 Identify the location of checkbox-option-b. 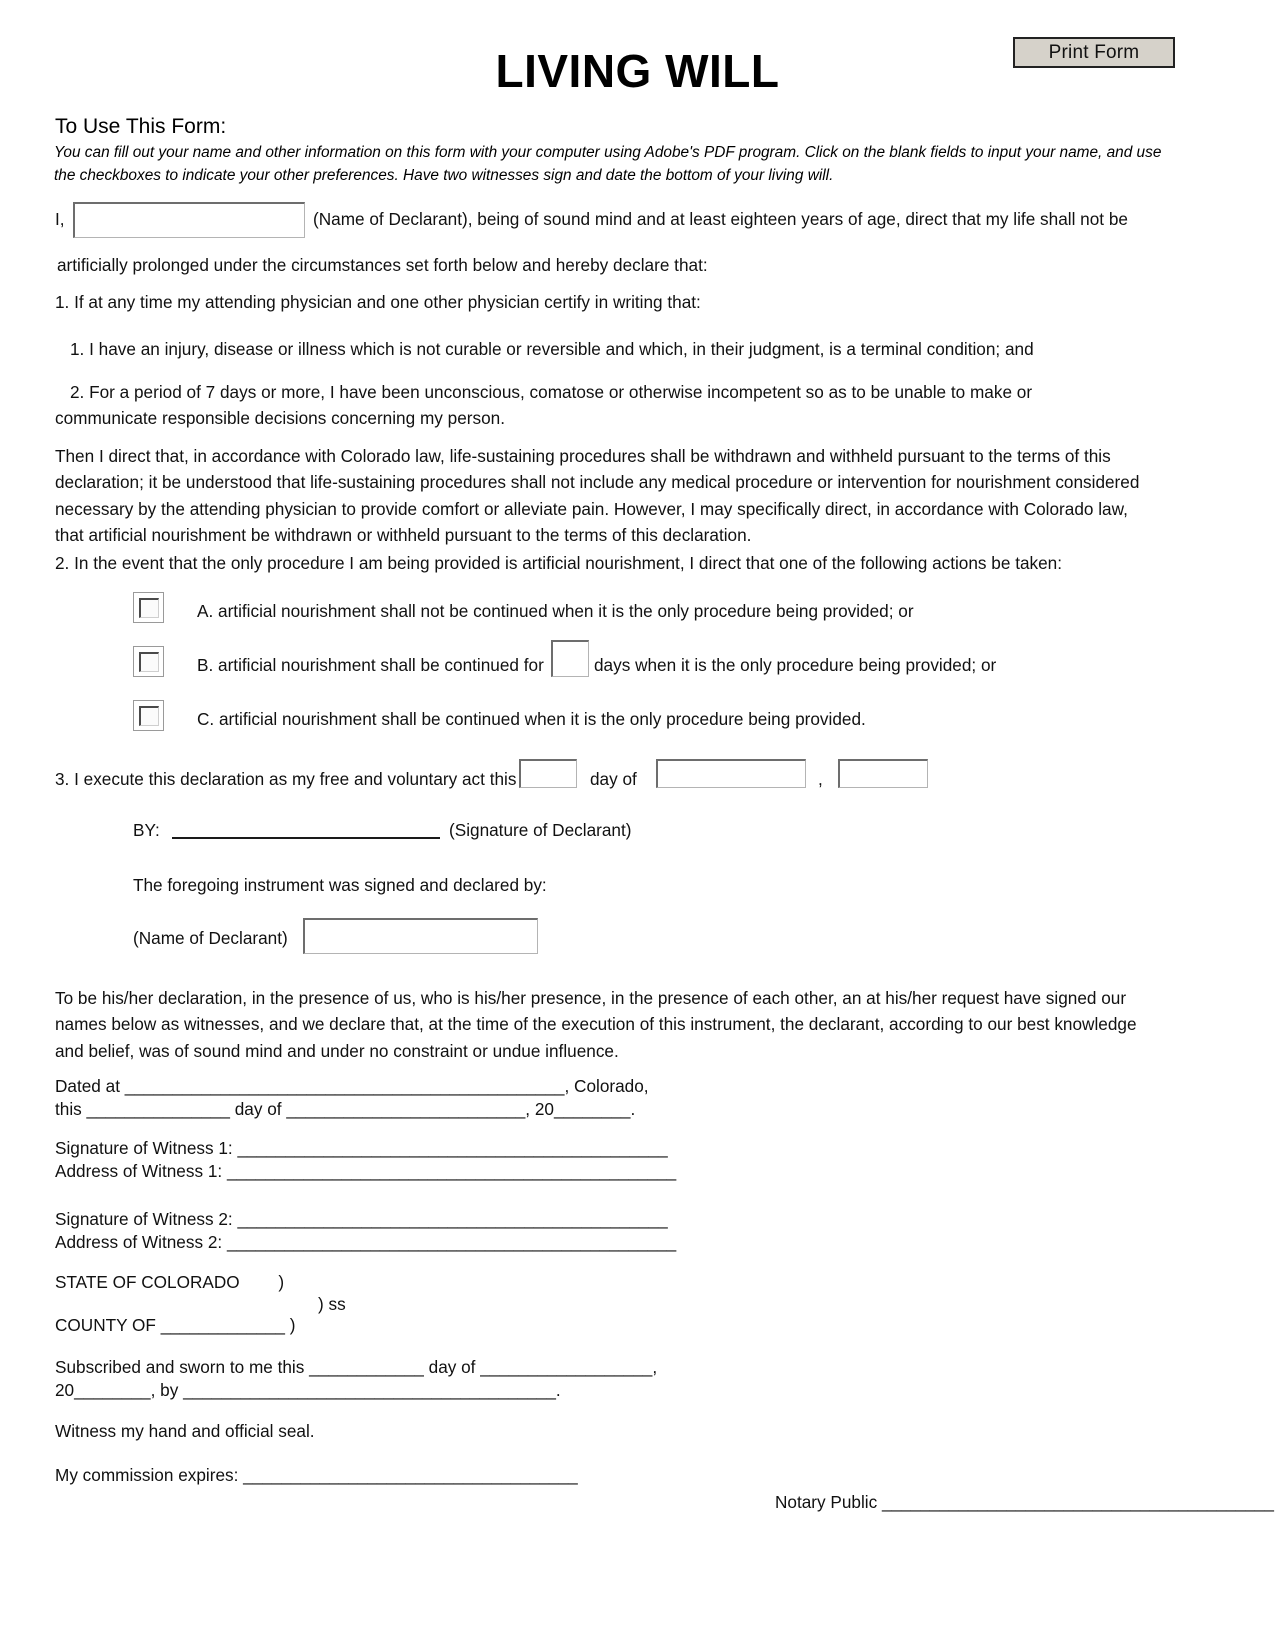
(148, 661).